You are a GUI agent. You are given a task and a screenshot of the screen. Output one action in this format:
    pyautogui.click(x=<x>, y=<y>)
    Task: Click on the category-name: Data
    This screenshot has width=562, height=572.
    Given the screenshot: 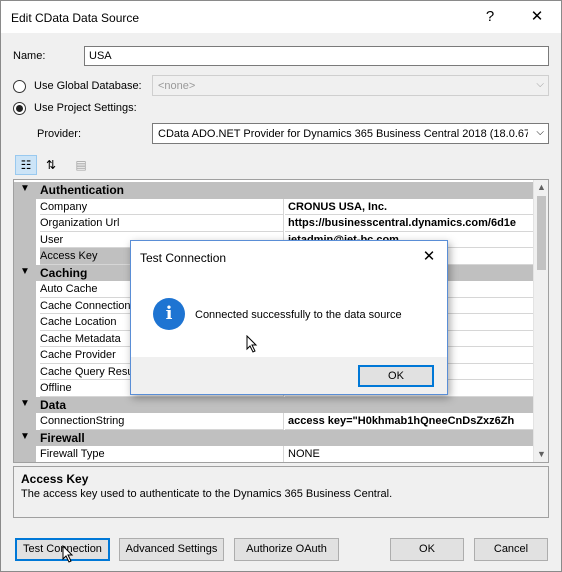 What is the action you would take?
    pyautogui.click(x=53, y=404)
    